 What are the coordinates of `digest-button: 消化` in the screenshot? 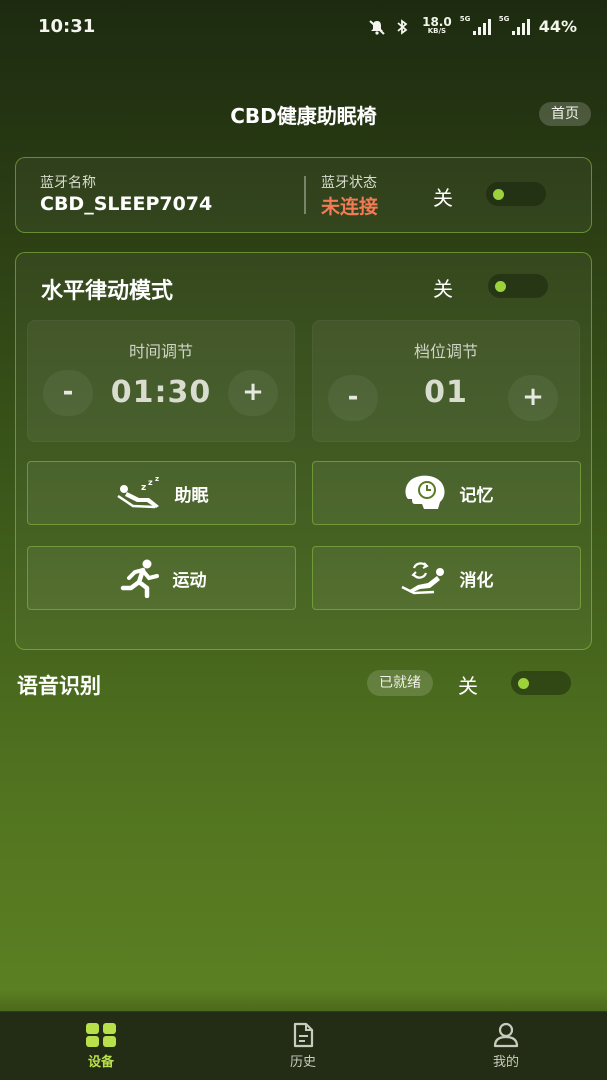 It's located at (446, 578).